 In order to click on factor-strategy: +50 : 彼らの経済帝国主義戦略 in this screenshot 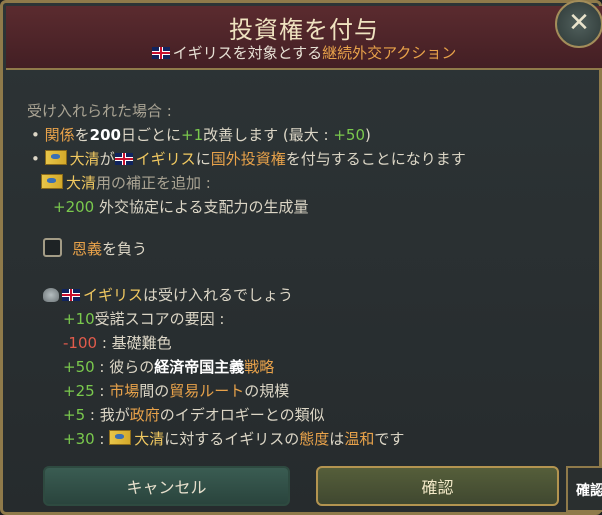, I will do `click(168, 367)`.